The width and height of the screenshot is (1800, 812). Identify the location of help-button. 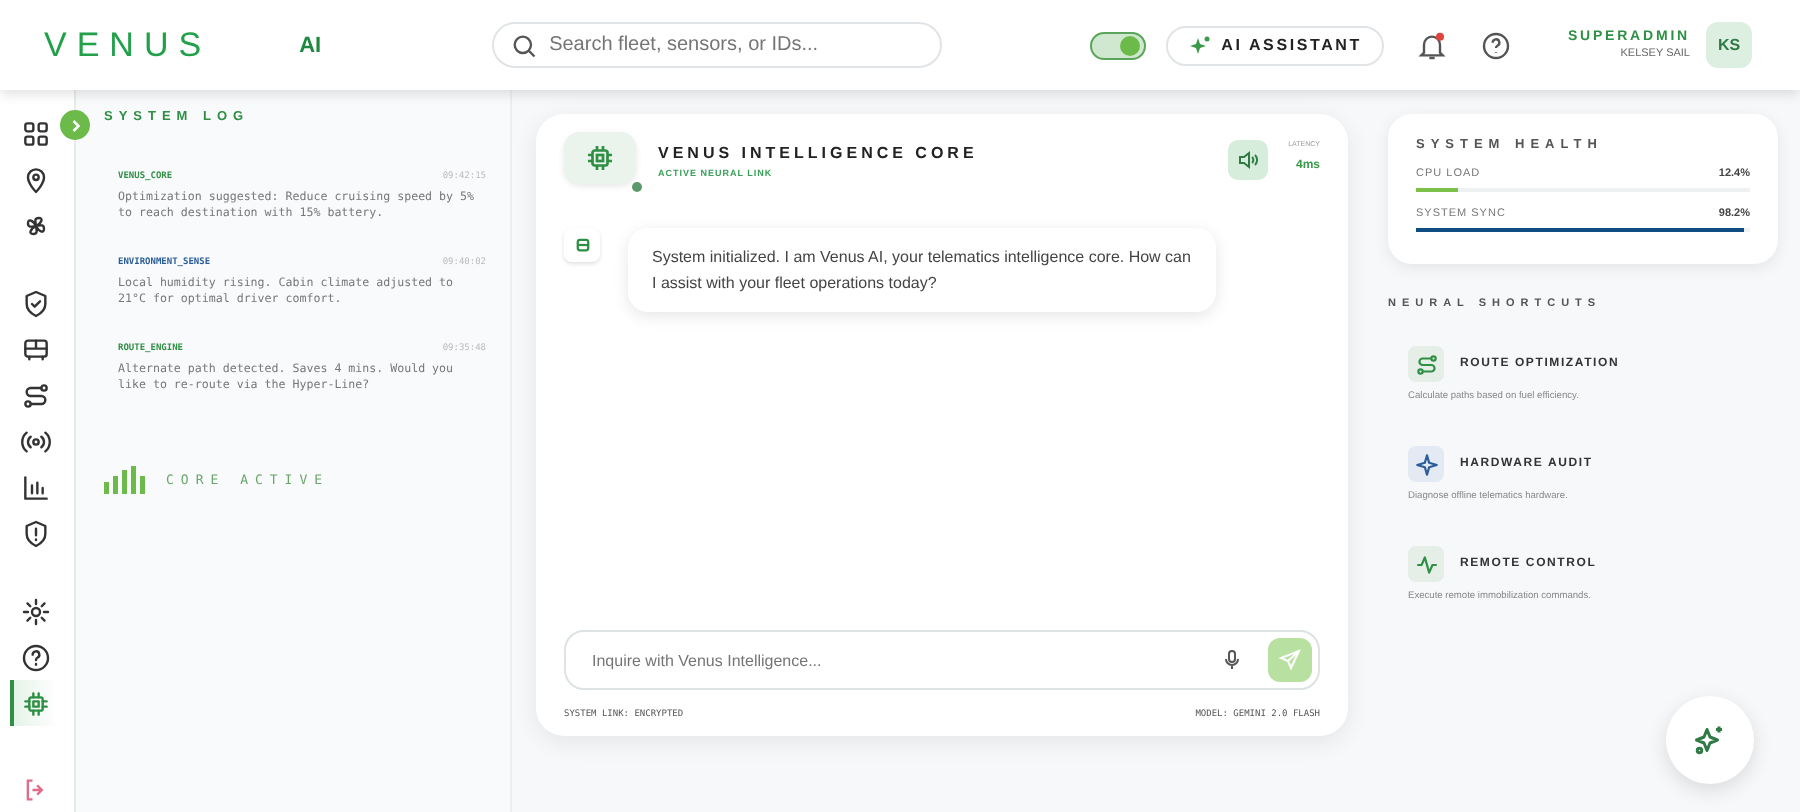
(1495, 45).